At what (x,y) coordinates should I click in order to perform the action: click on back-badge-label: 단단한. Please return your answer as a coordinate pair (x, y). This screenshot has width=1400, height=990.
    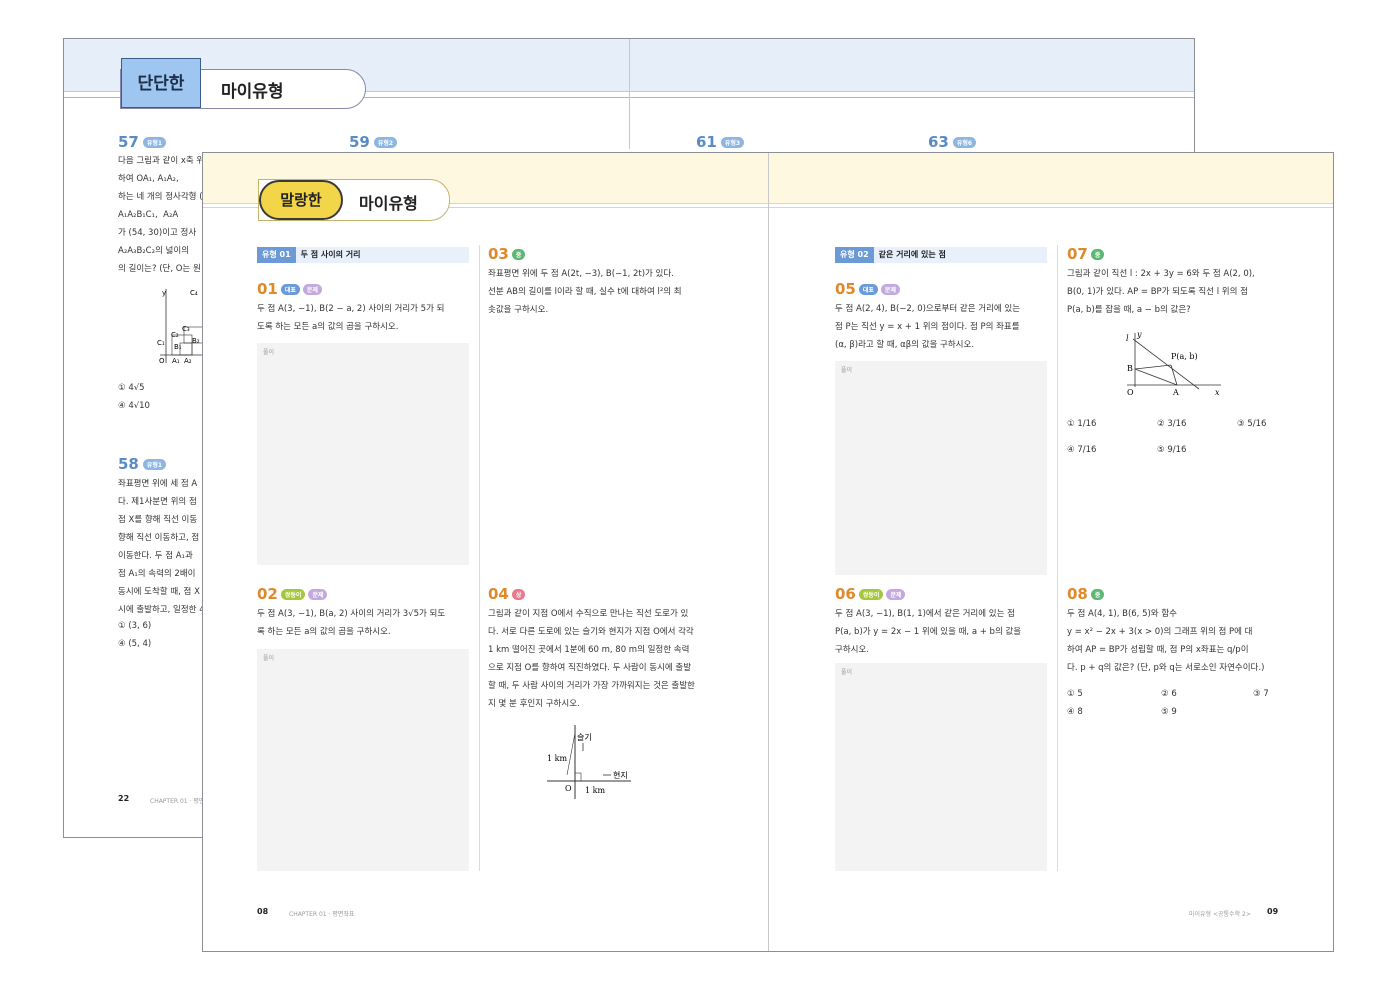
    Looking at the image, I should click on (161, 83).